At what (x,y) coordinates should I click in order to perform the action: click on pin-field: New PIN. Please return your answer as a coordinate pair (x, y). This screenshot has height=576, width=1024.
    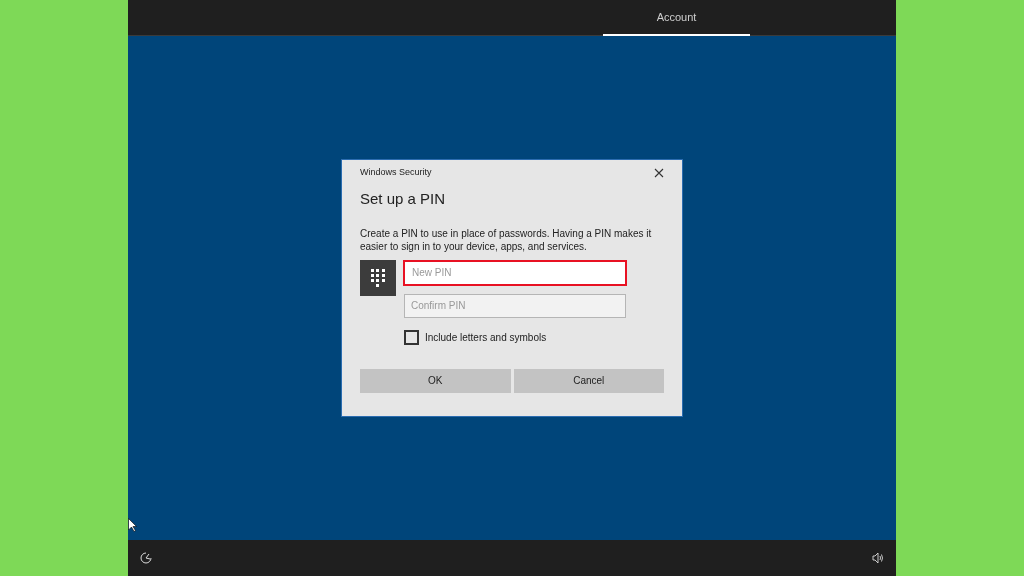
    Looking at the image, I should click on (515, 272).